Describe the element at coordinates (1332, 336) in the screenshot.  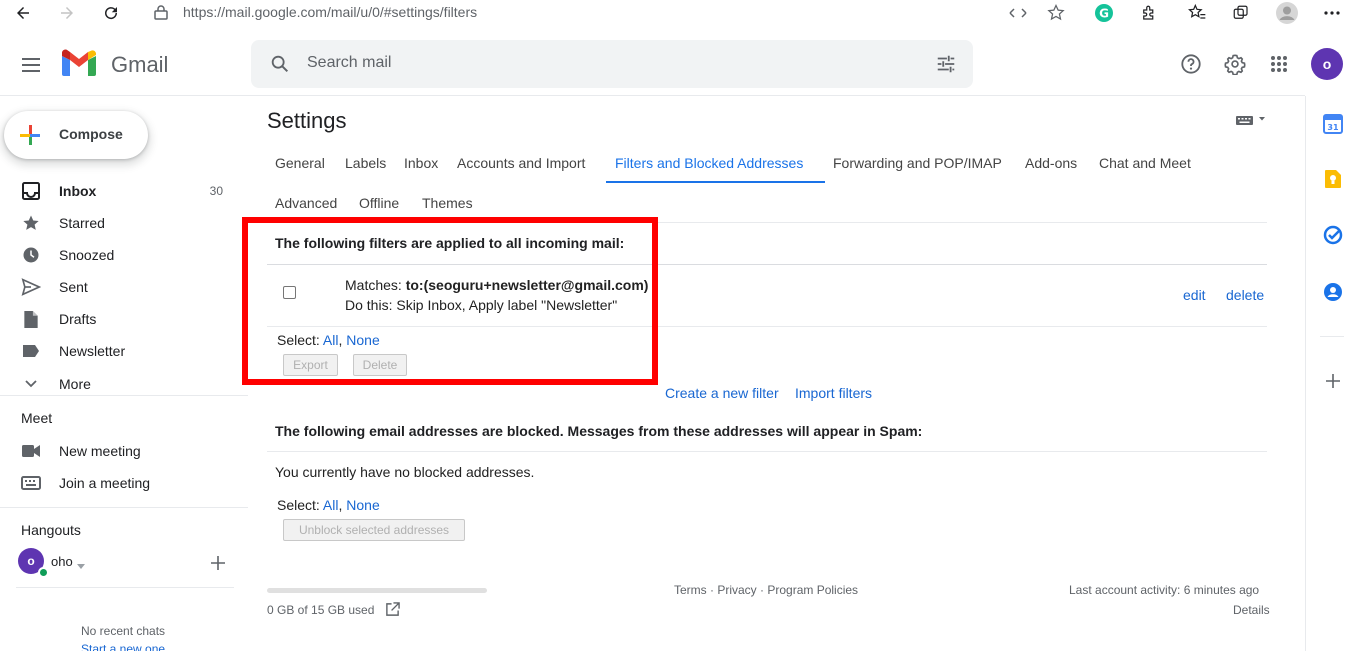
I see `rail-divider` at that location.